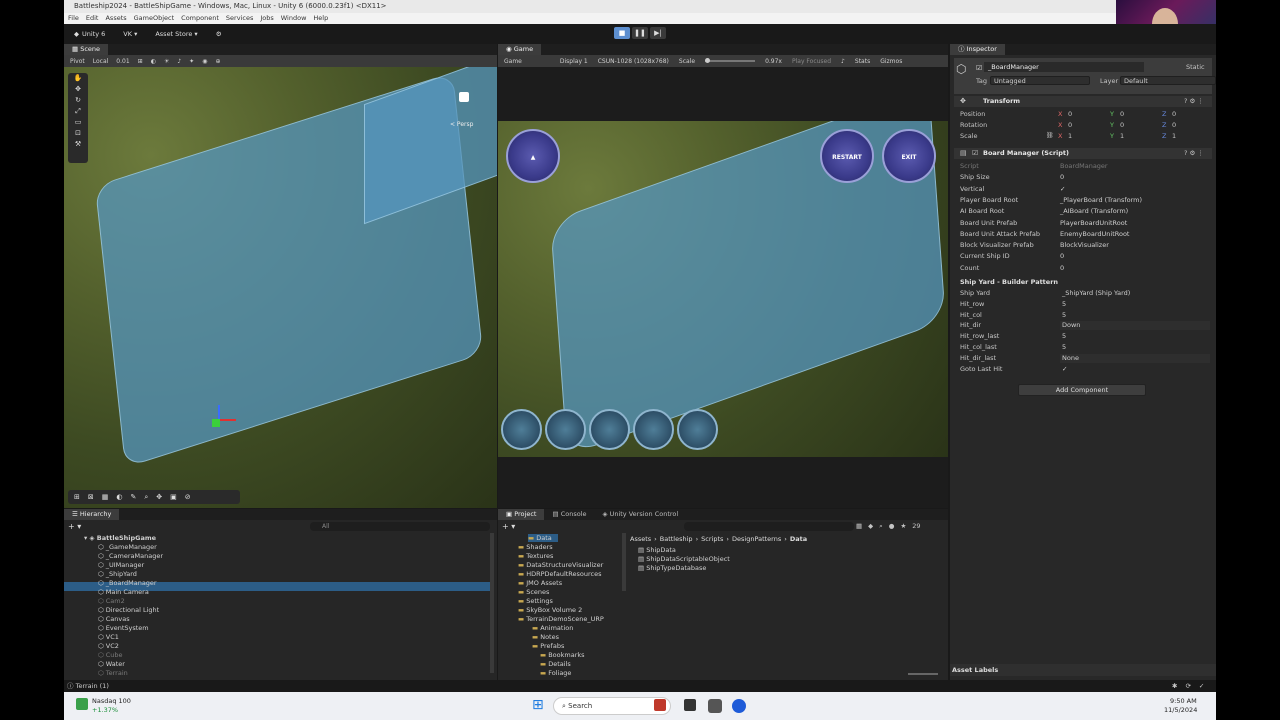  What do you see at coordinates (117, 574) in the screenshot?
I see `hierarchy-item: ⬡ _ShipYard` at bounding box center [117, 574].